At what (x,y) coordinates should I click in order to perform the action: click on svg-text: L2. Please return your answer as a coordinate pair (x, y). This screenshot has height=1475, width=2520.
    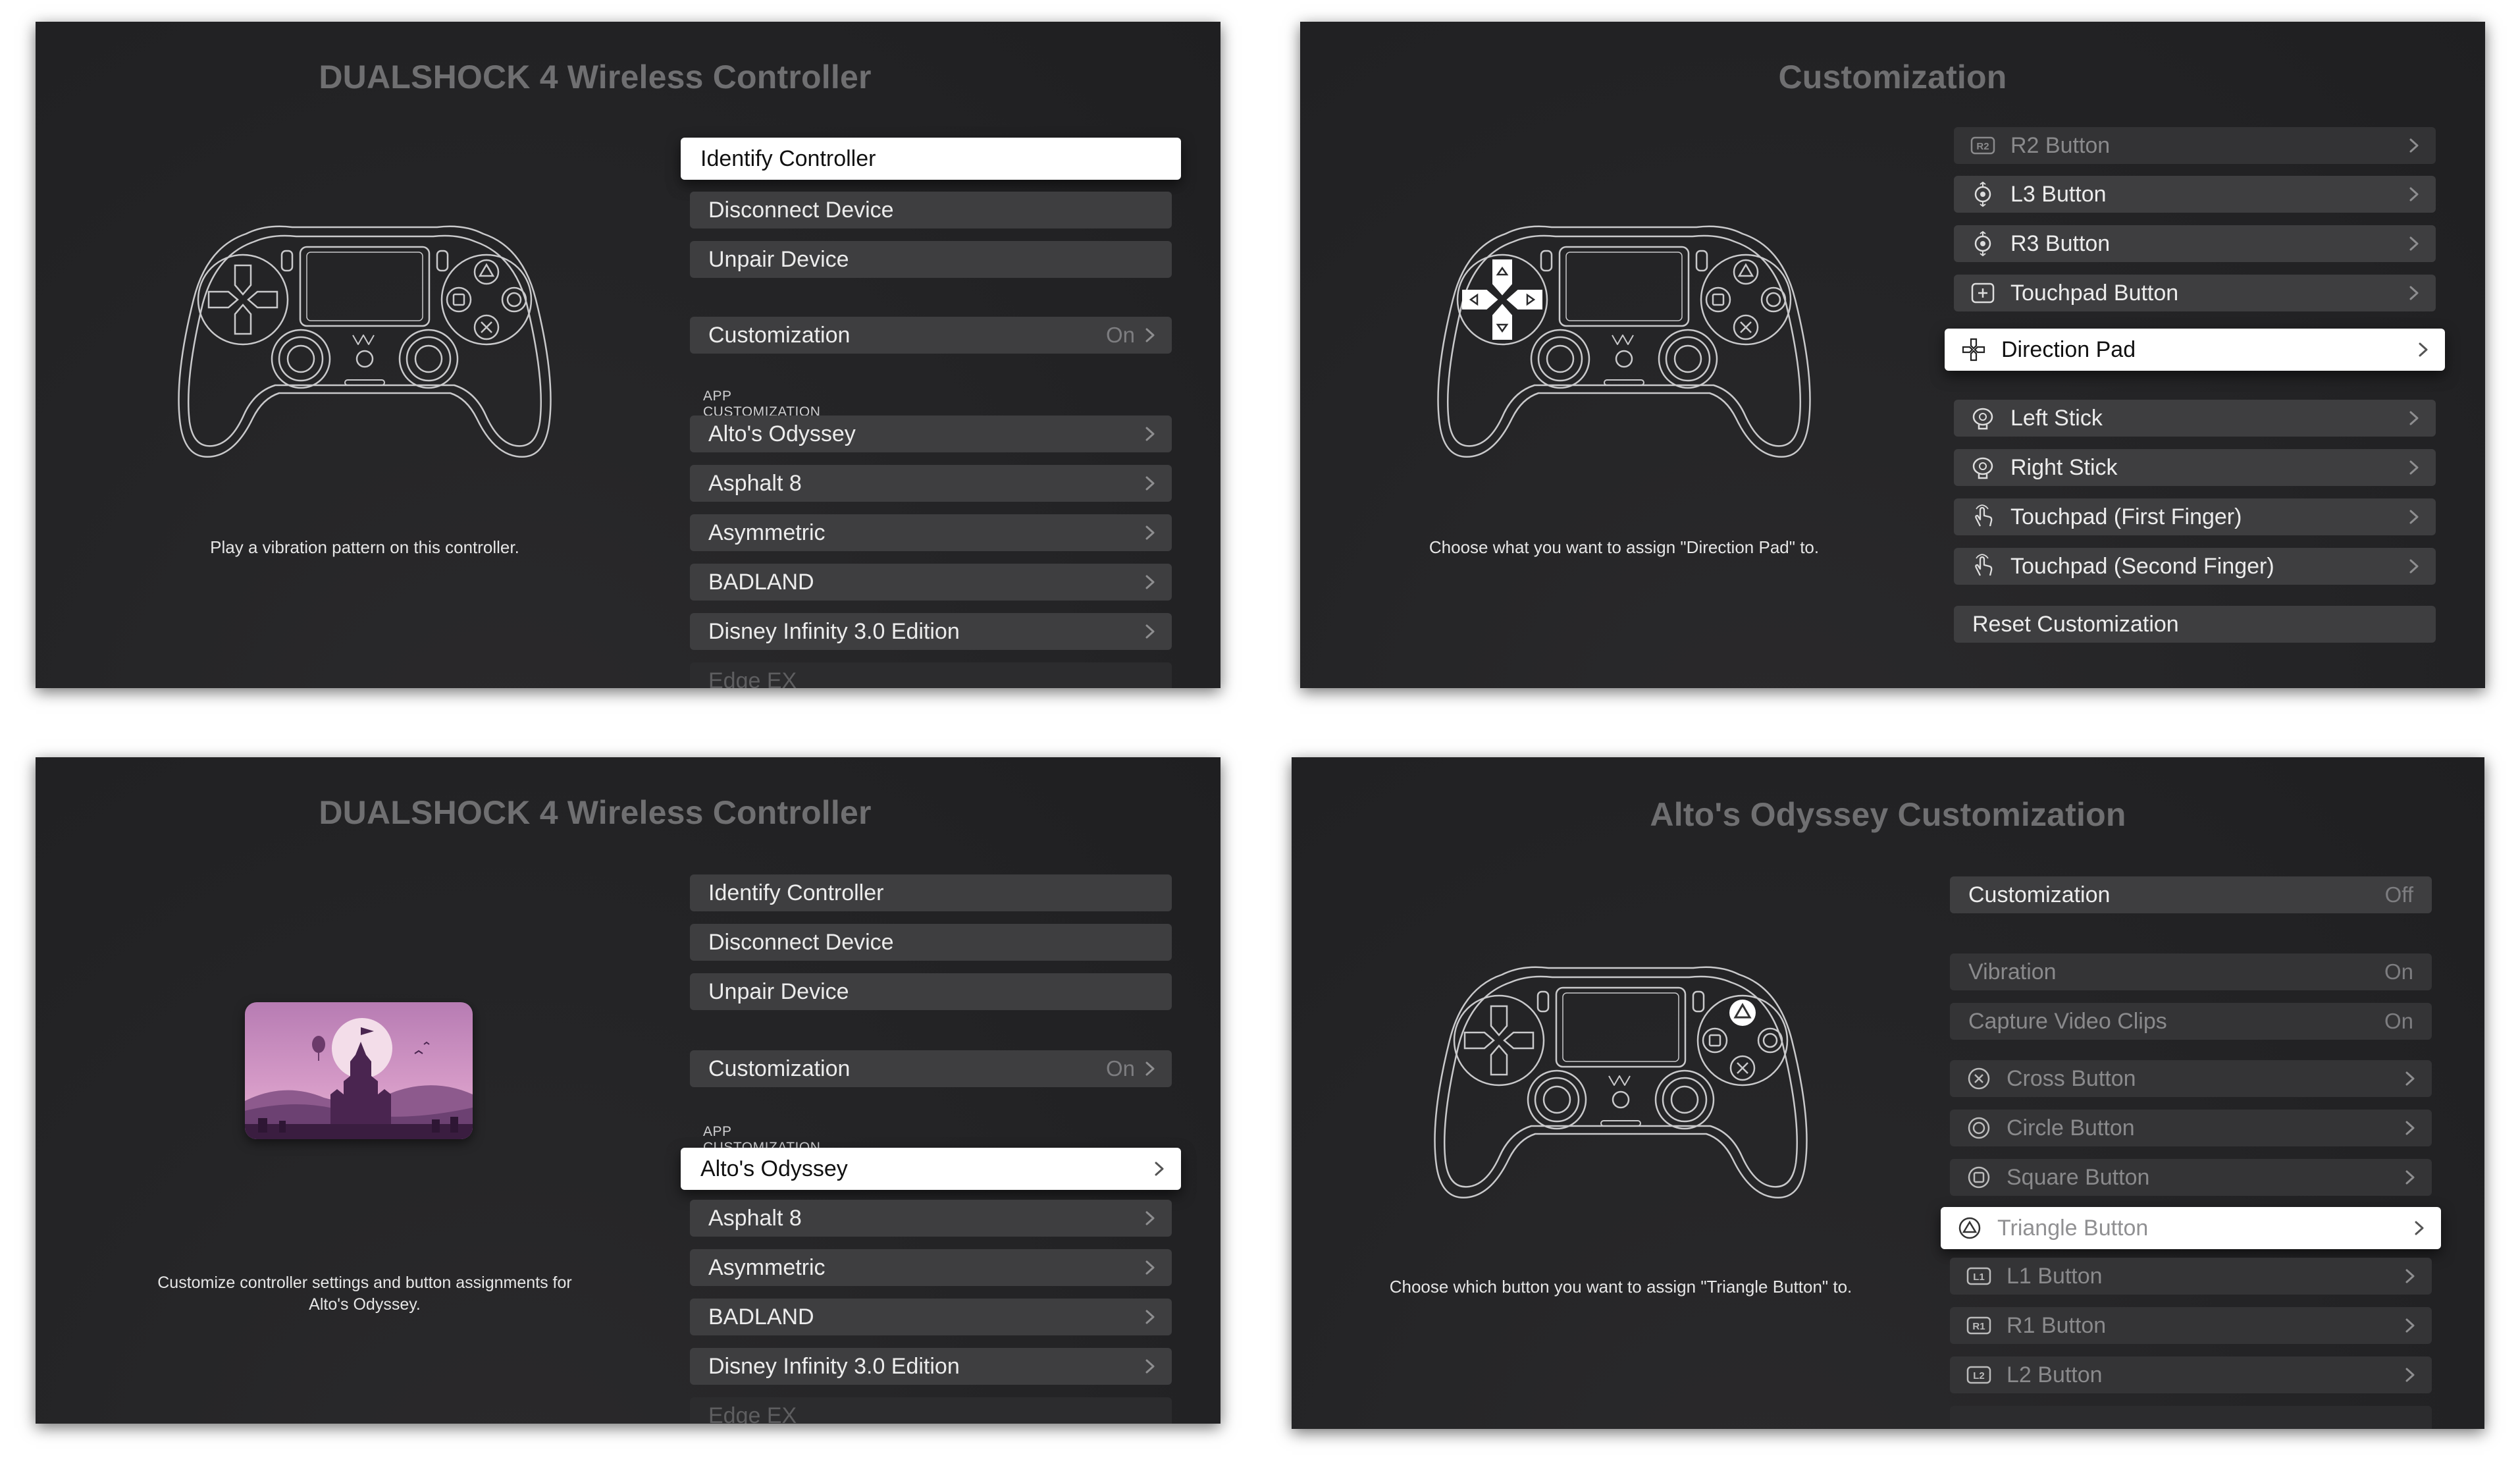
    Looking at the image, I should click on (1979, 1375).